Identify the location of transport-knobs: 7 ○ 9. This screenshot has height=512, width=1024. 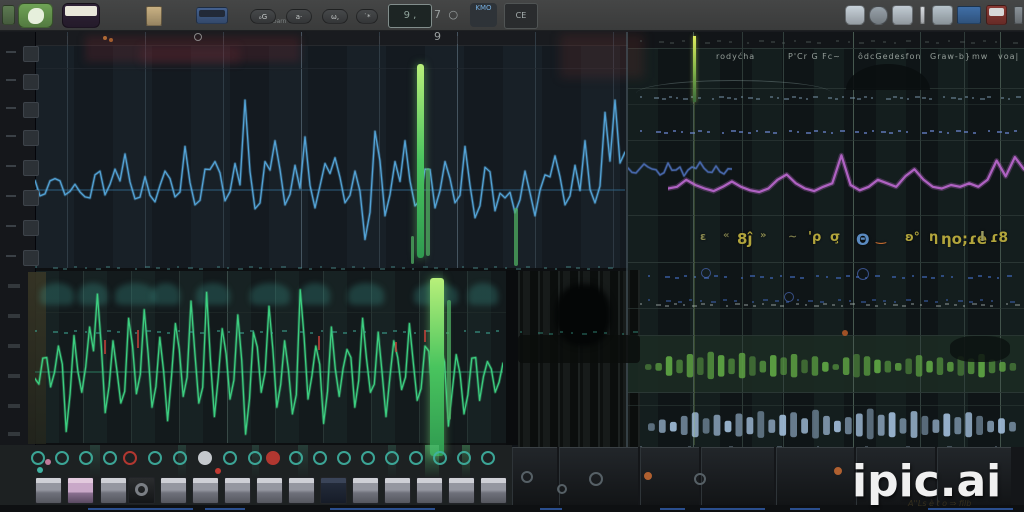
(452, 23).